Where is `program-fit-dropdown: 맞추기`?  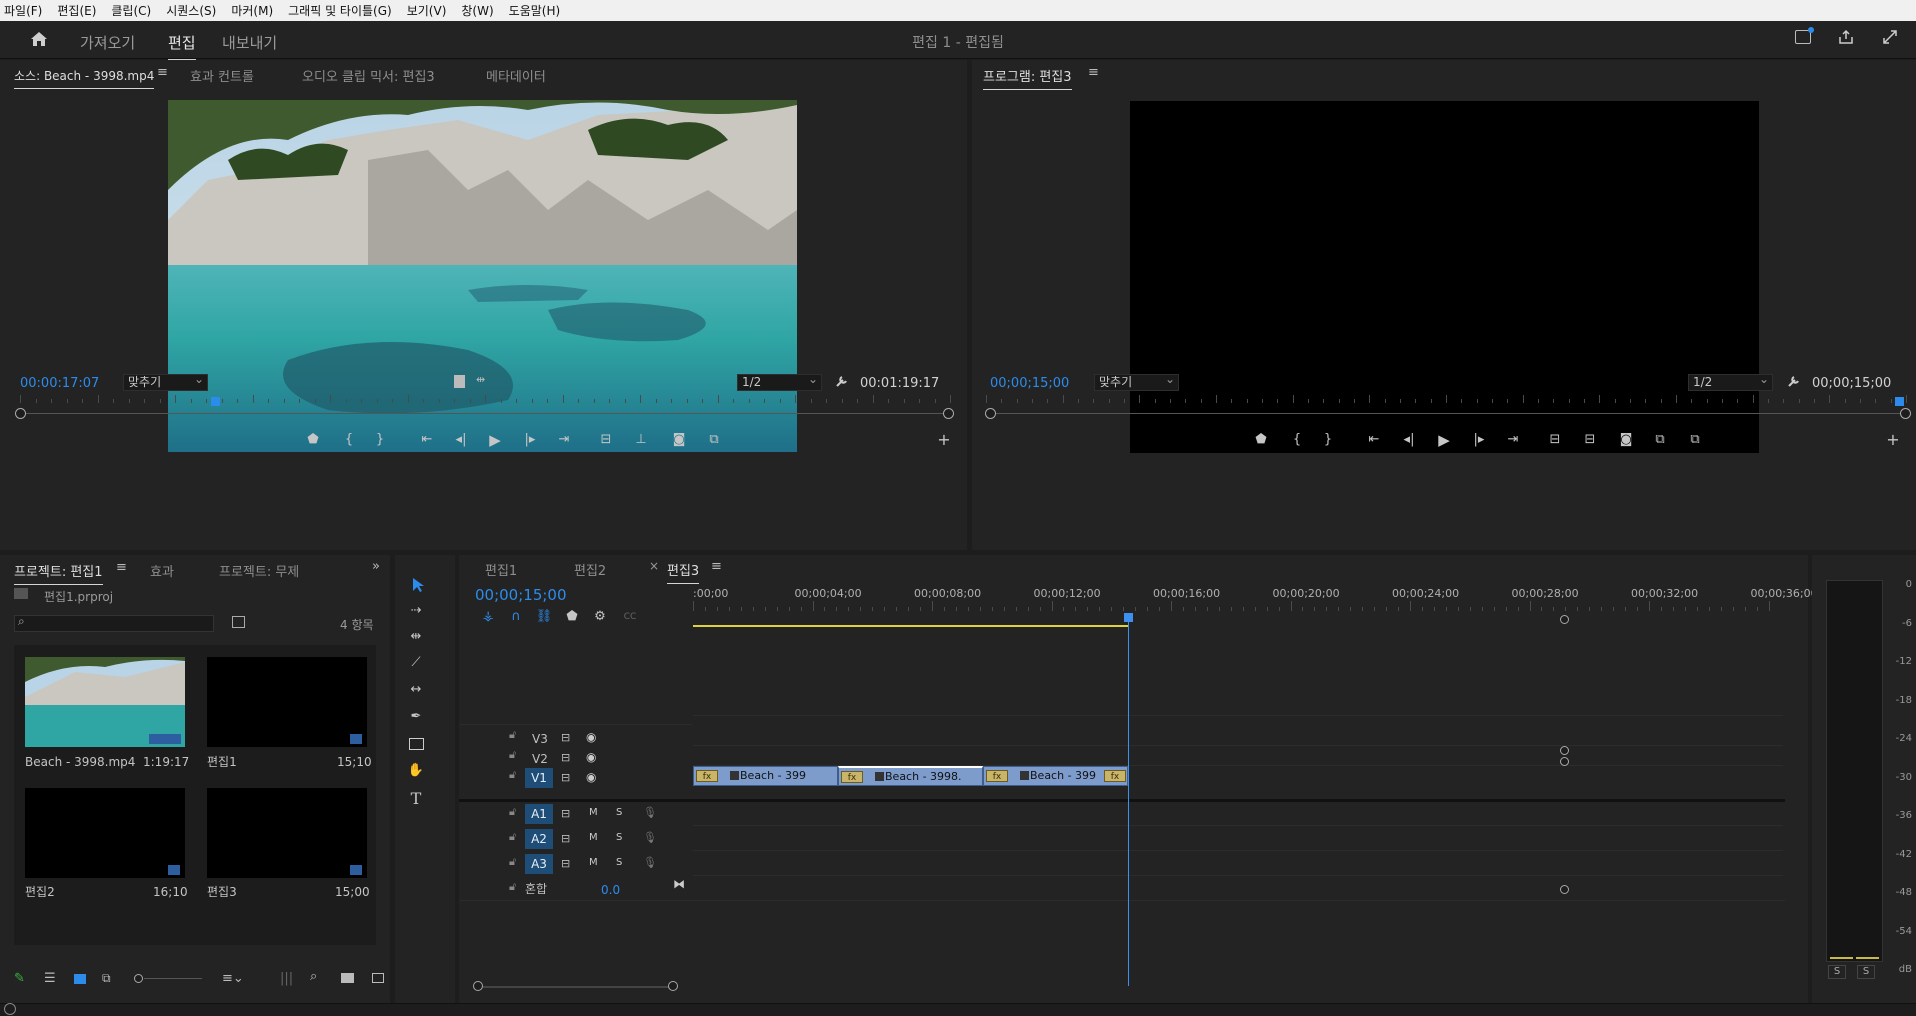 program-fit-dropdown: 맞추기 is located at coordinates (1136, 381).